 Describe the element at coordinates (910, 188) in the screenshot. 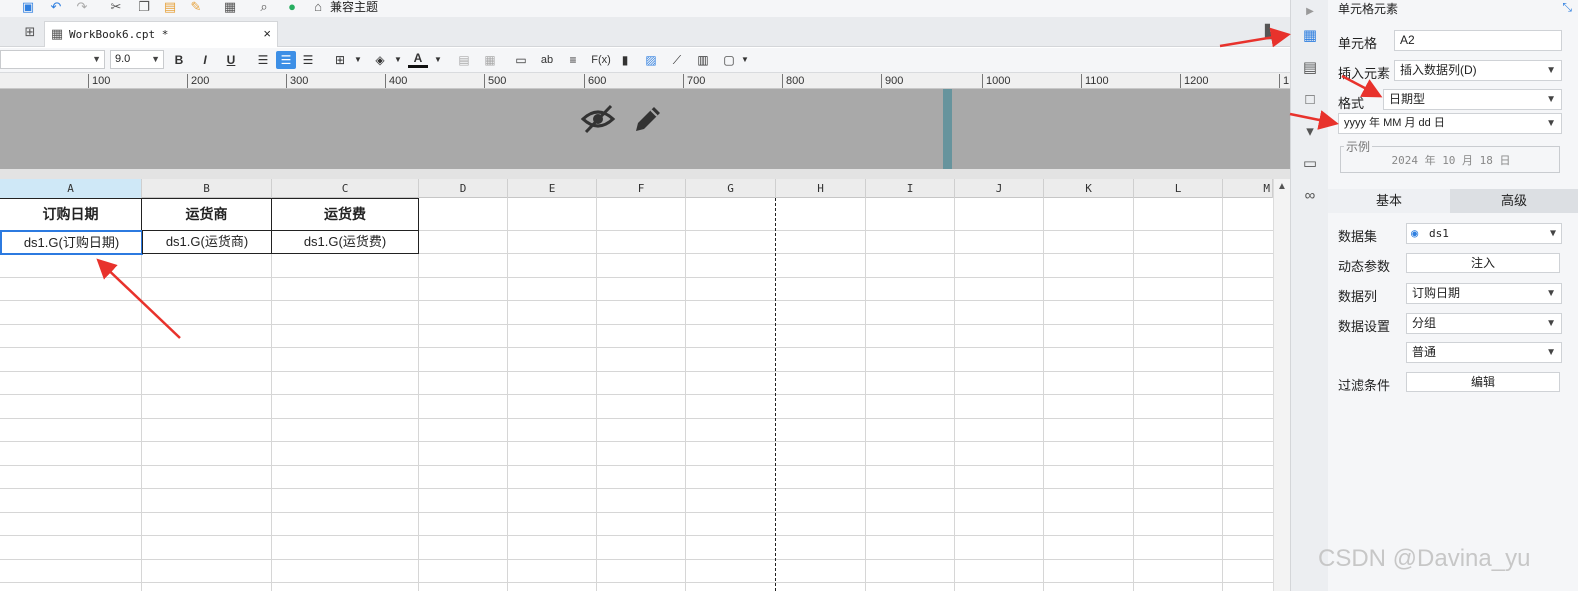

I see `column-header: I` at that location.